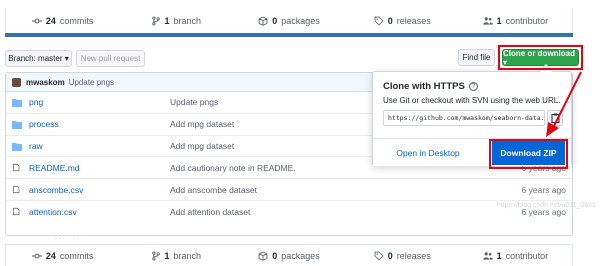 The width and height of the screenshot is (602, 266). Describe the element at coordinates (528, 153) in the screenshot. I see `download-zip-button: Download ZIP` at that location.